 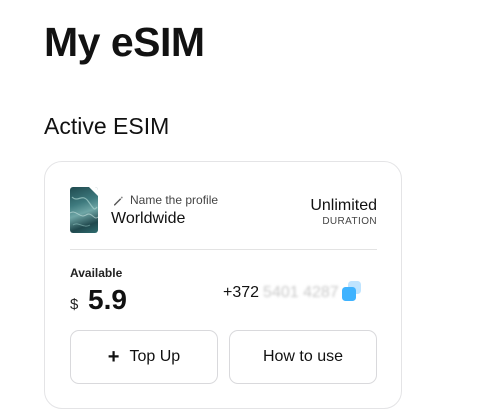 I want to click on phone-prefix: +372, so click(x=241, y=292).